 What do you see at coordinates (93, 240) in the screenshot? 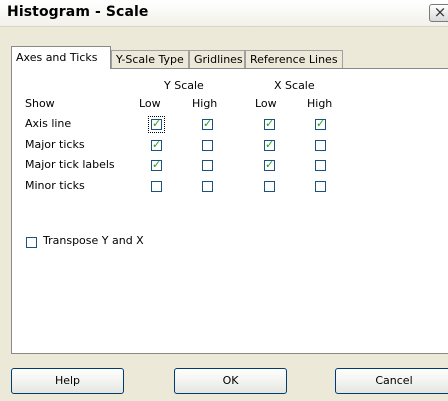
I see `transpose-label: Transpose Y and X` at bounding box center [93, 240].